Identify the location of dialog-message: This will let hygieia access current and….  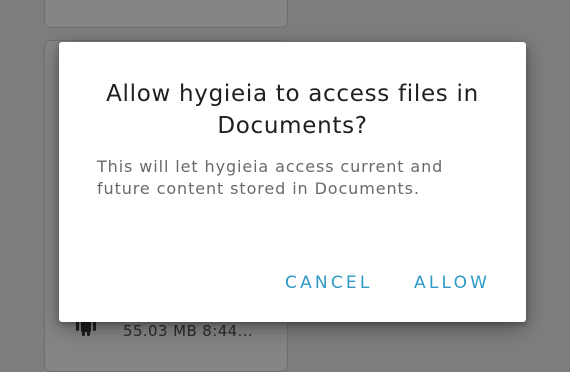
(270, 177).